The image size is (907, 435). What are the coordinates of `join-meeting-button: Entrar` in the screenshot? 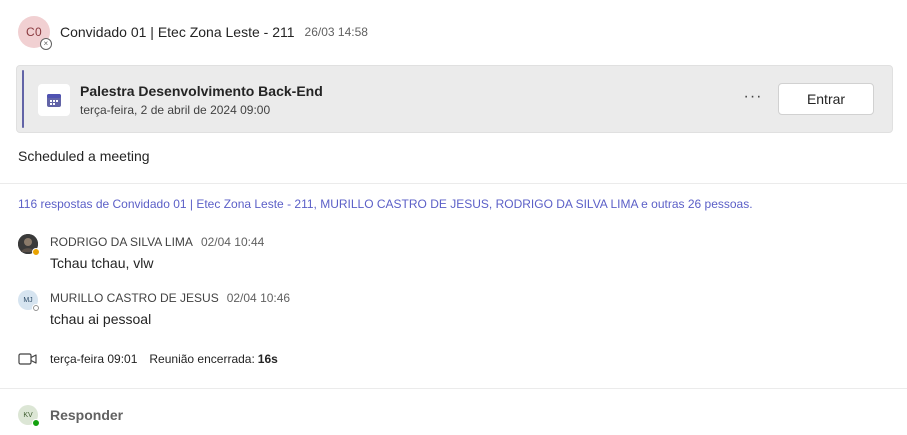 It's located at (826, 99).